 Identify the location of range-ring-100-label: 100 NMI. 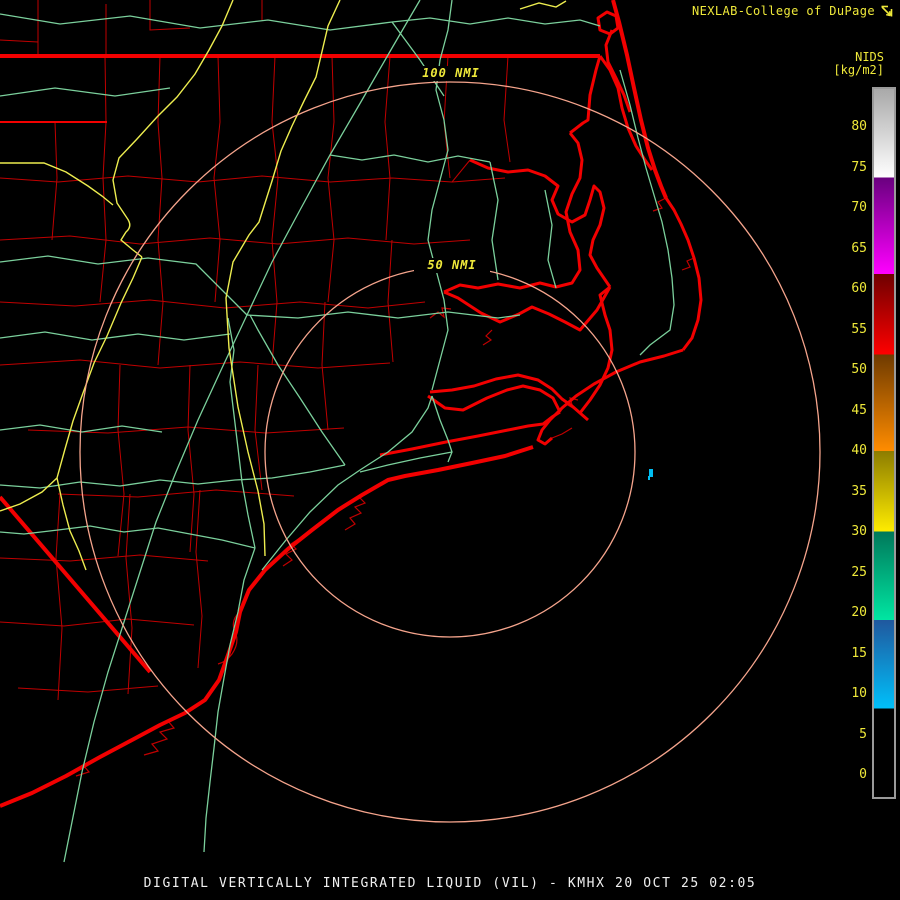
(451, 73).